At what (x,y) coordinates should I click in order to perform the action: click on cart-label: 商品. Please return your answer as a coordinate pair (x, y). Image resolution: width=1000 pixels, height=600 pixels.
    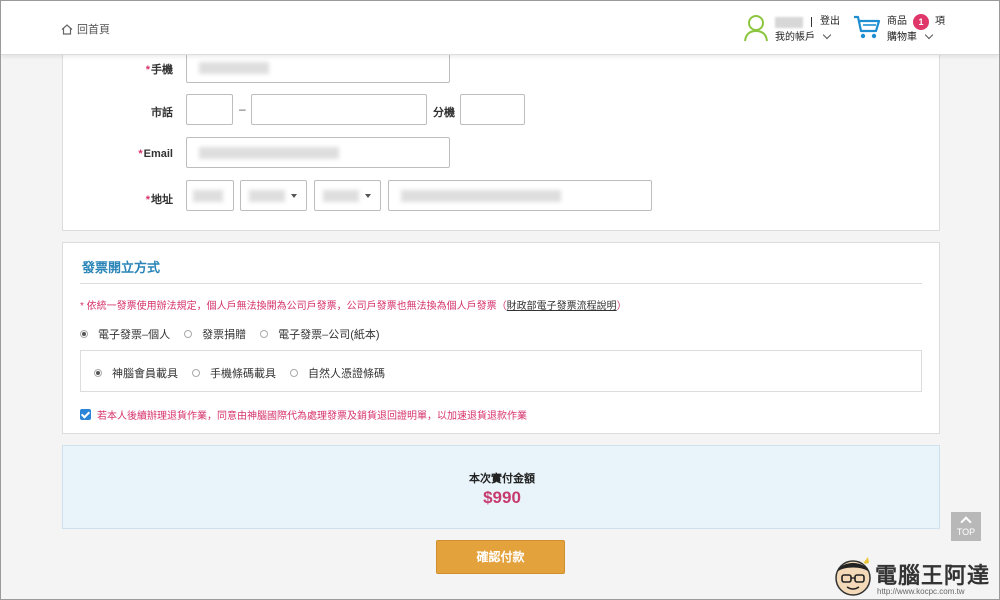
    Looking at the image, I should click on (897, 21).